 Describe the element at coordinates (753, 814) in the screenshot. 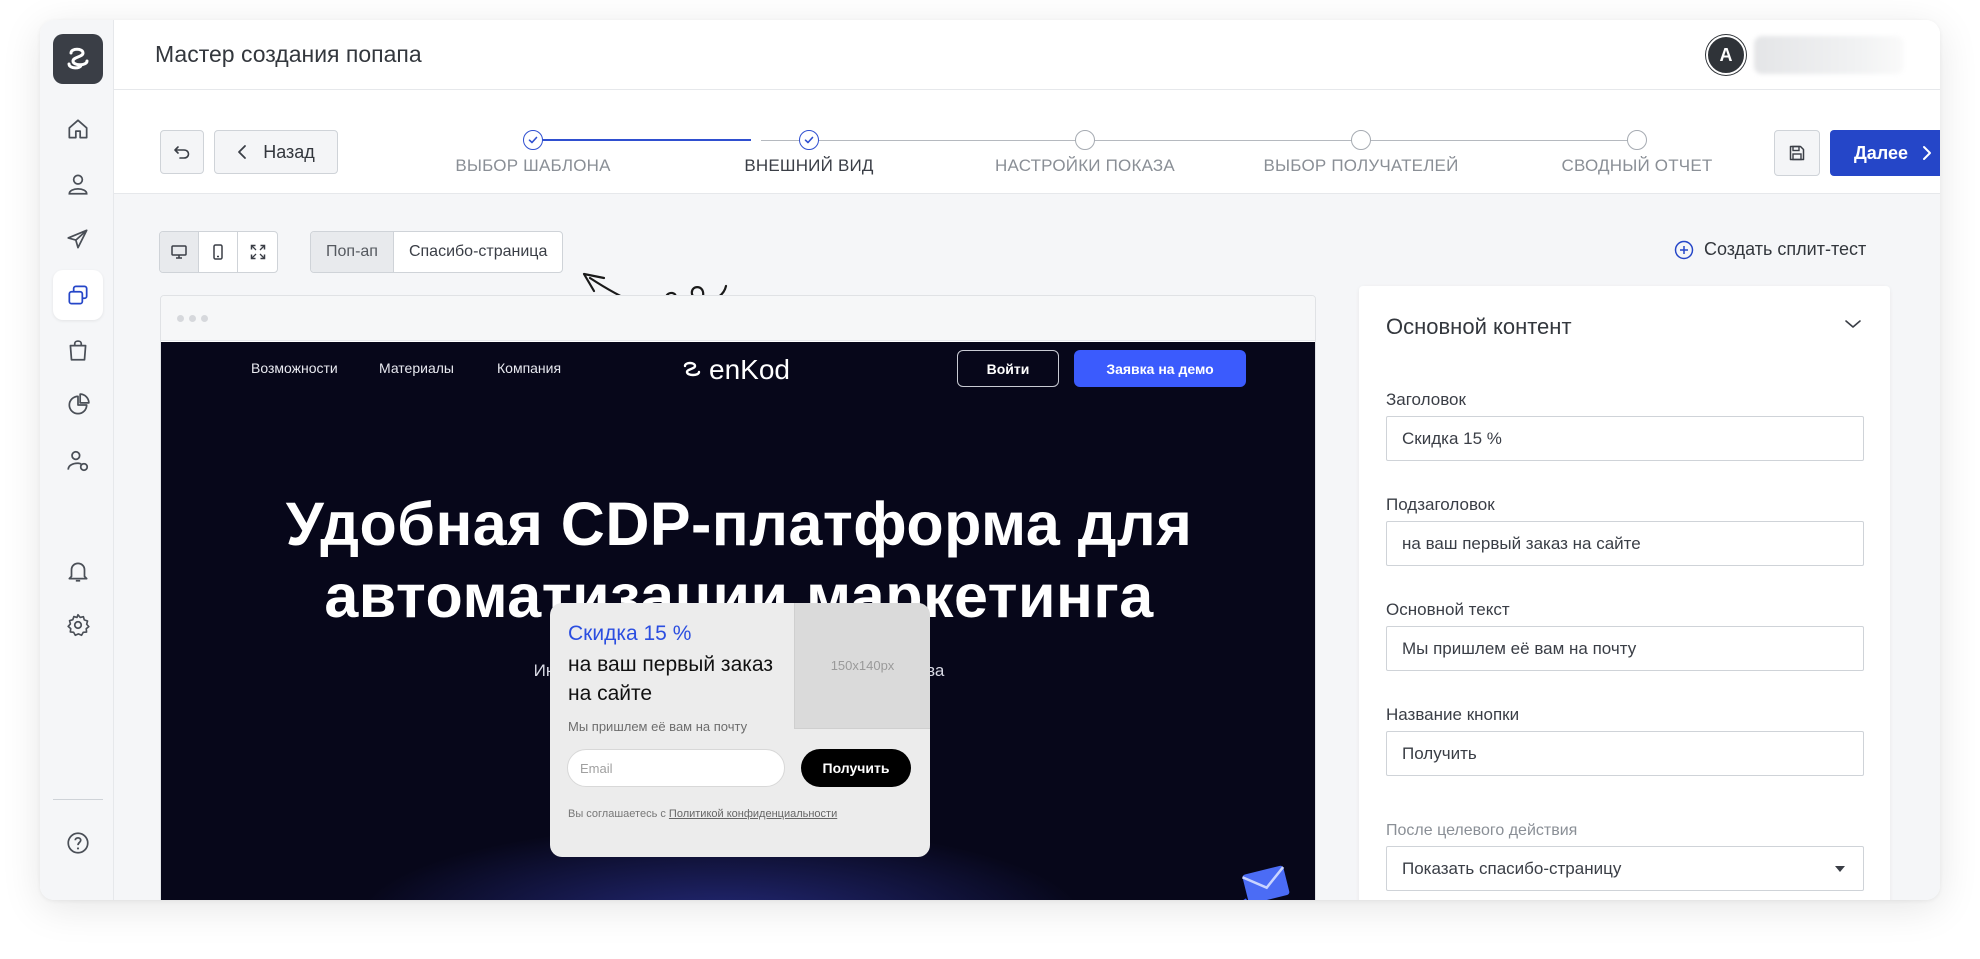

I see `privacy-policy-link: Политикой конфиденциальности` at that location.